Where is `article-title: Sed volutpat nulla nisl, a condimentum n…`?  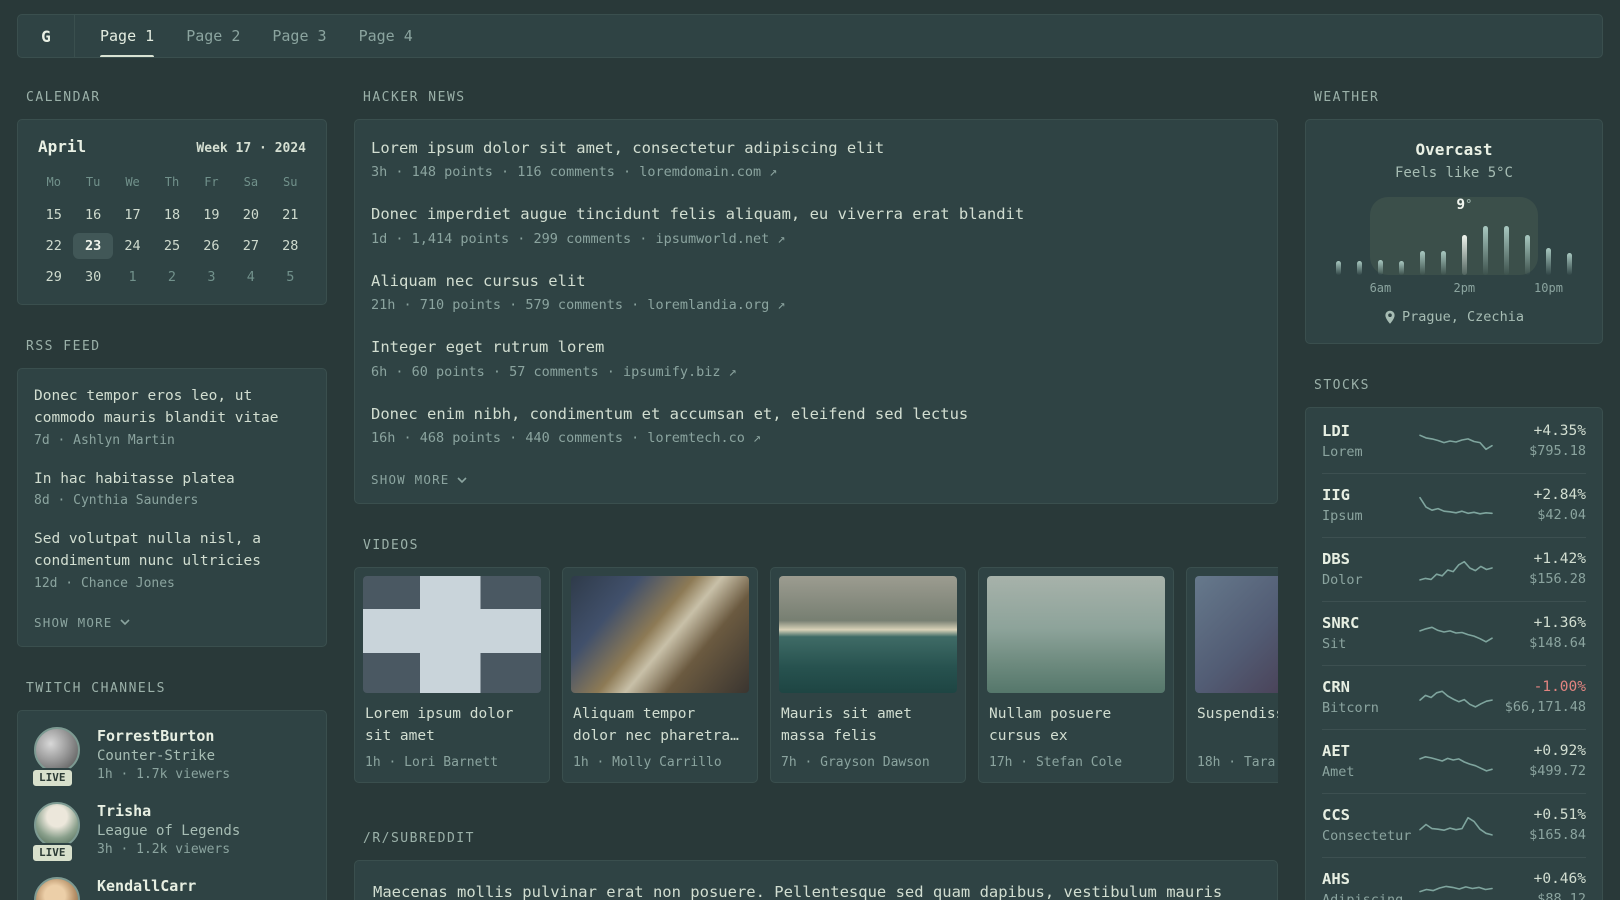 article-title: Sed volutpat nulla nisl, a condimentum n… is located at coordinates (172, 551).